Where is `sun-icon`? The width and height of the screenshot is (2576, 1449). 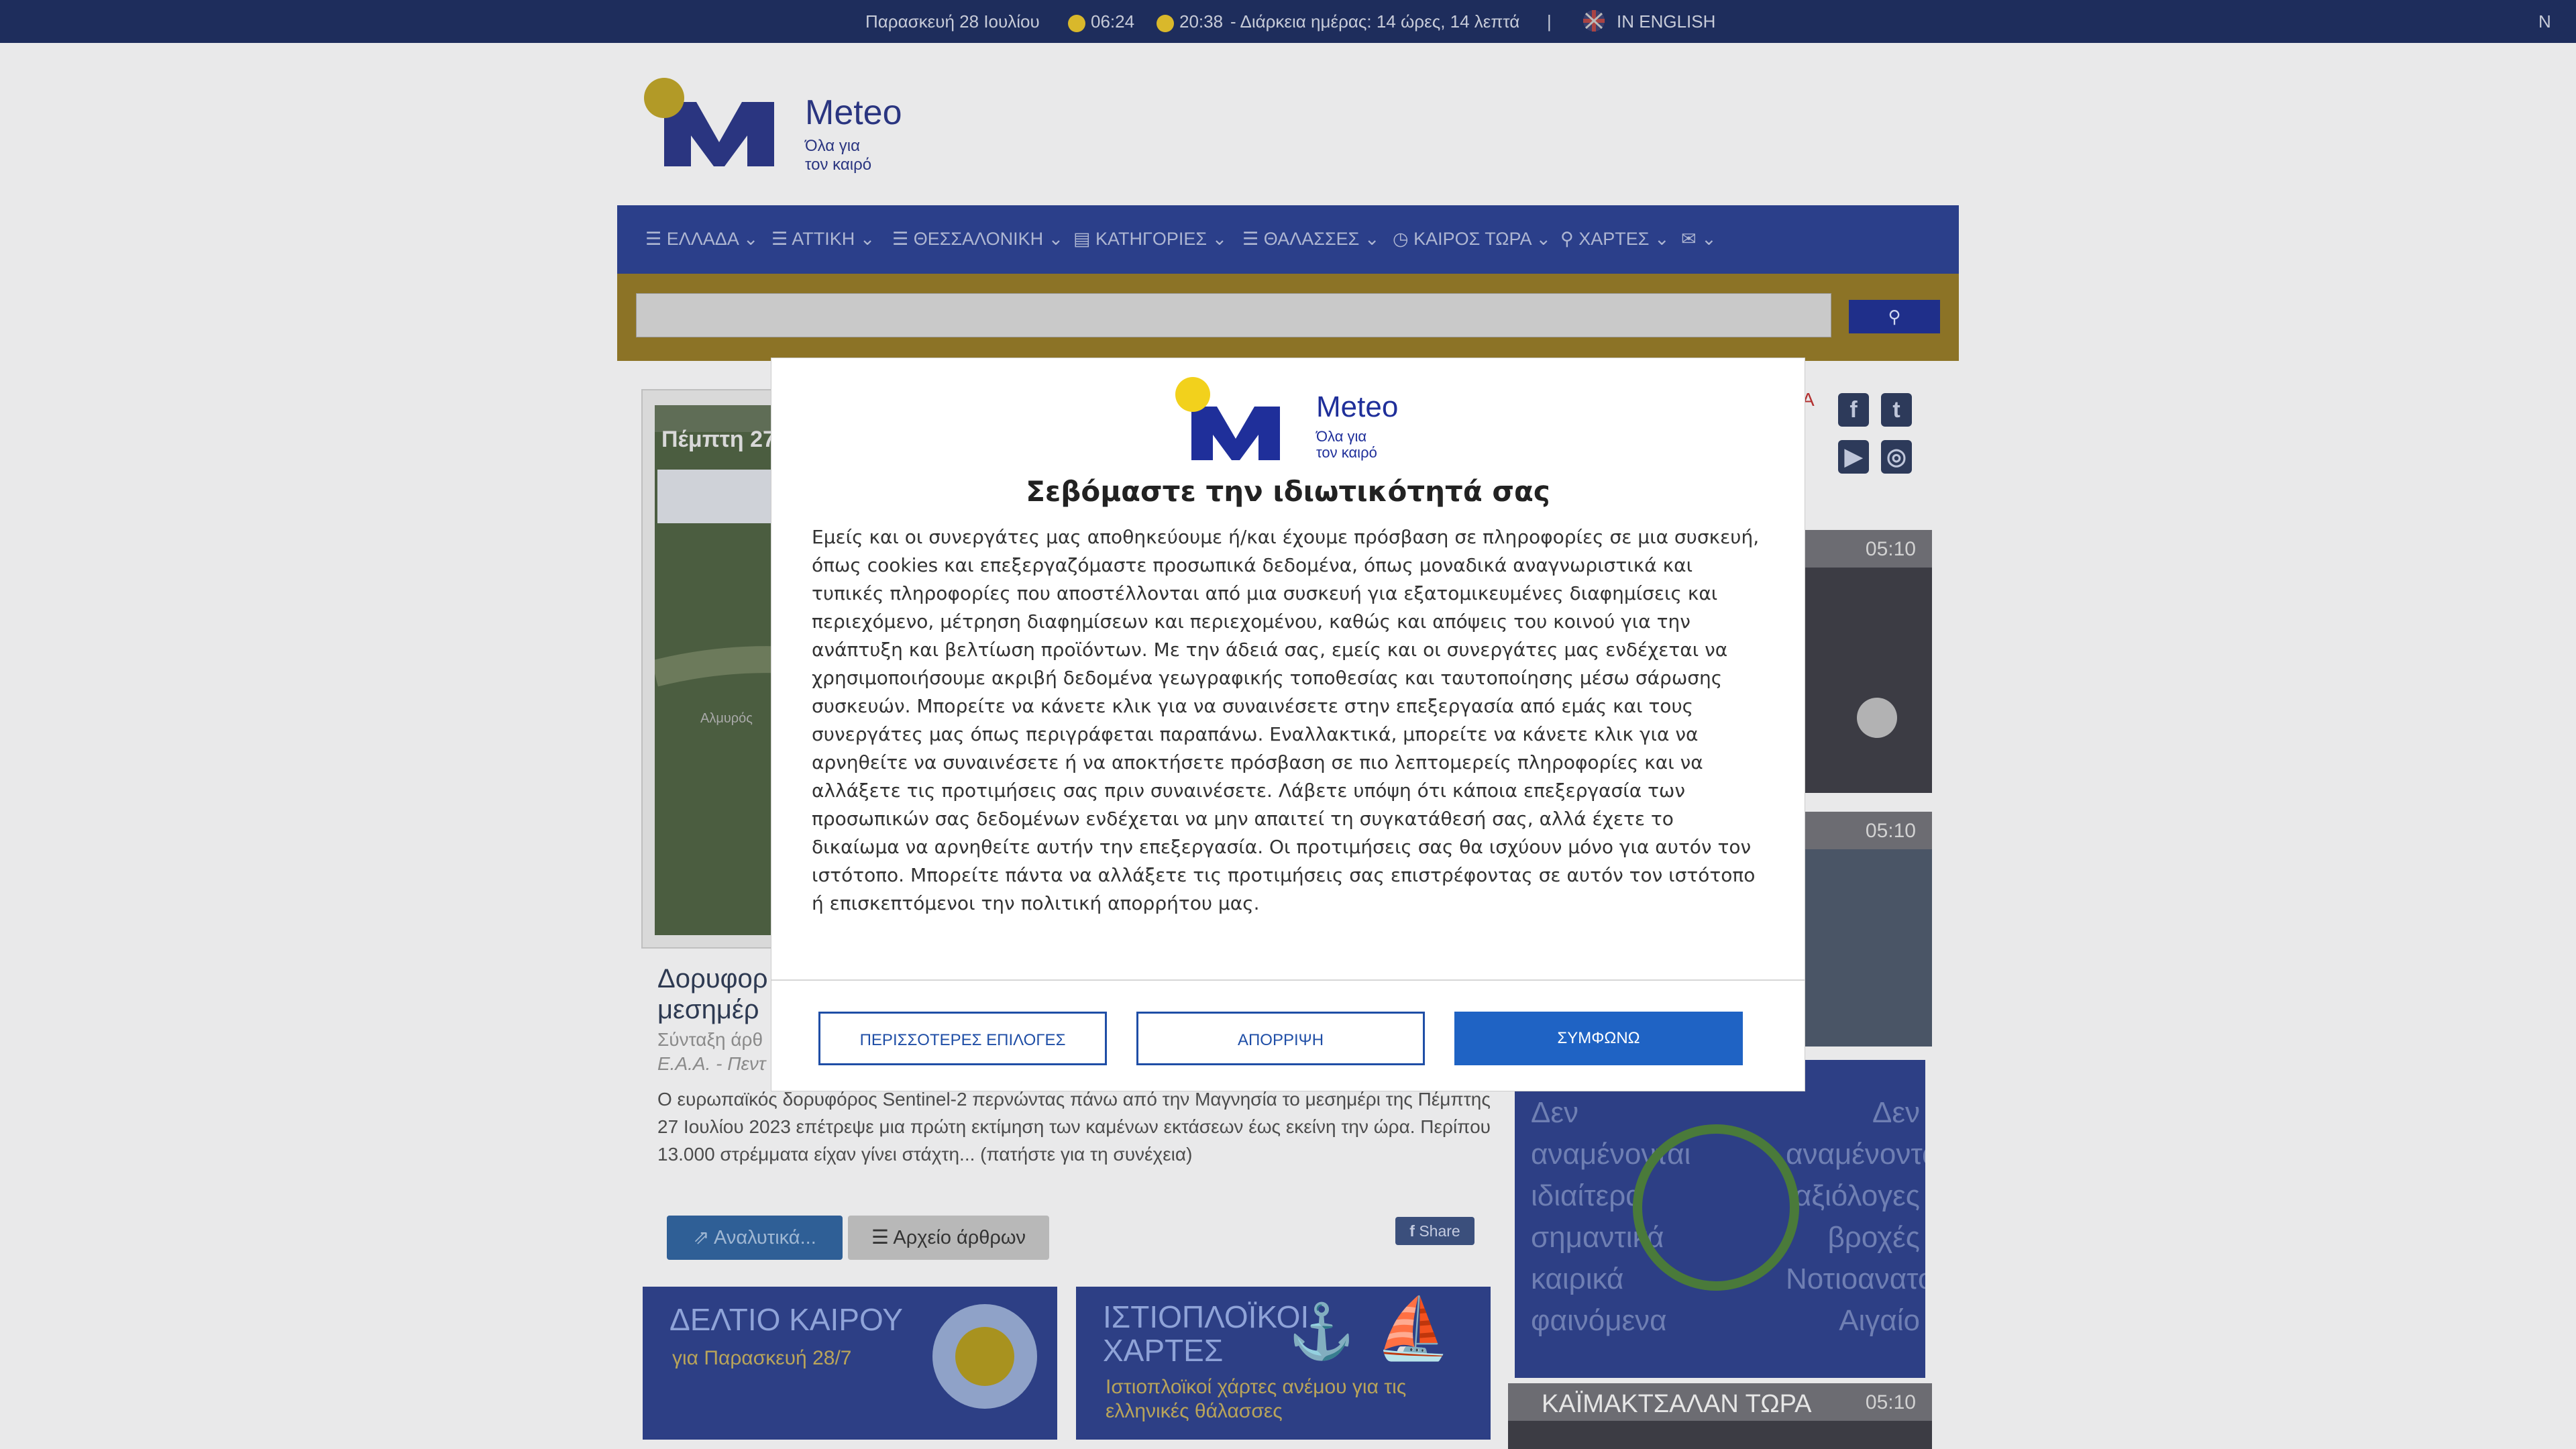 sun-icon is located at coordinates (984, 1356).